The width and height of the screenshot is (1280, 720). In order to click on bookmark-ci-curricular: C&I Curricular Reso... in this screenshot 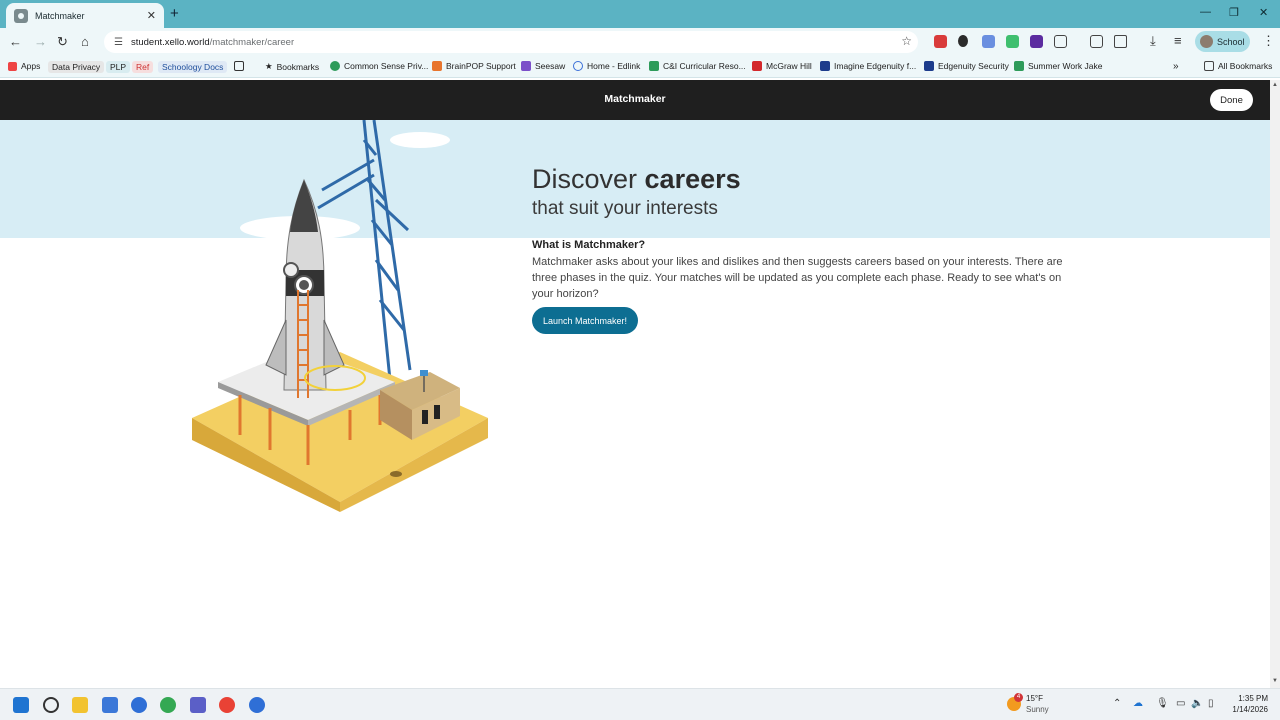, I will do `click(697, 66)`.